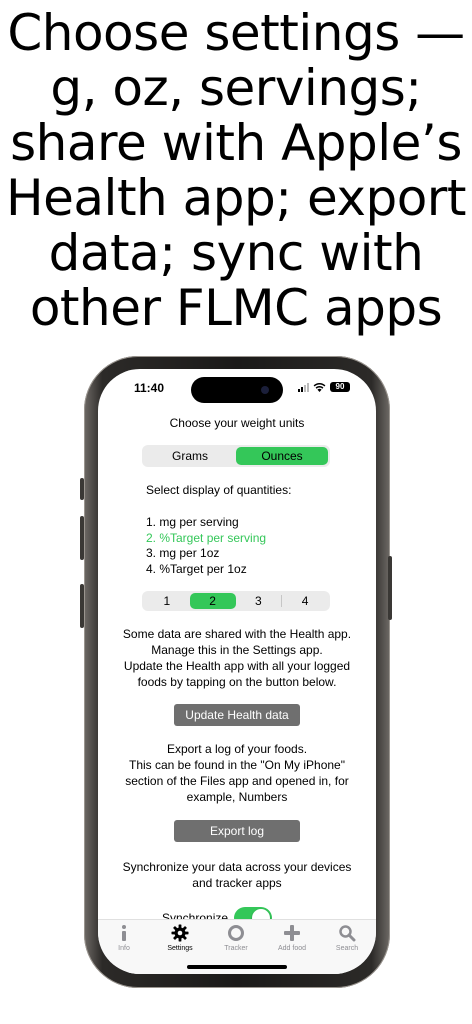 Image resolution: width=472 pixels, height=1024 pixels. I want to click on headline-line: other FLMC apps, so click(236, 308).